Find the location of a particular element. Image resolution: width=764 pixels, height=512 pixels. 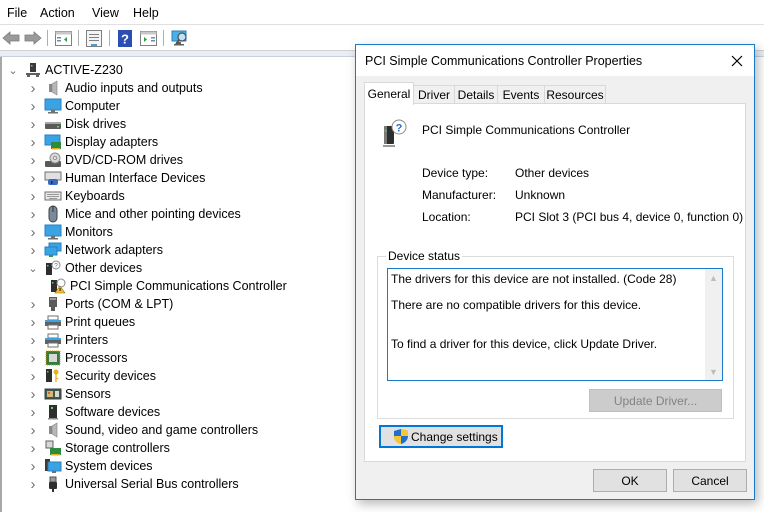

back-arrow-icon is located at coordinates (11, 38).